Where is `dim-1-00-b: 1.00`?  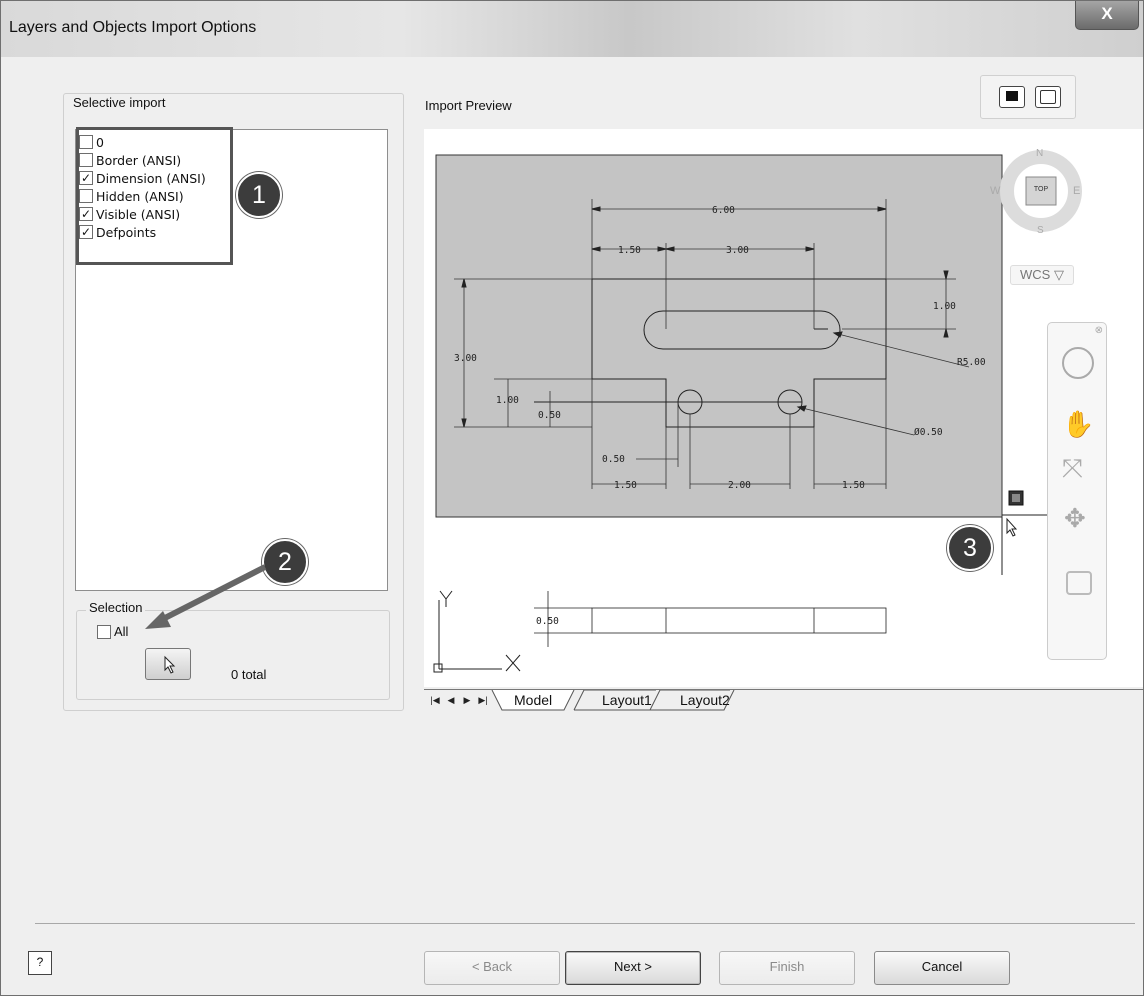 dim-1-00-b: 1.00 is located at coordinates (507, 400).